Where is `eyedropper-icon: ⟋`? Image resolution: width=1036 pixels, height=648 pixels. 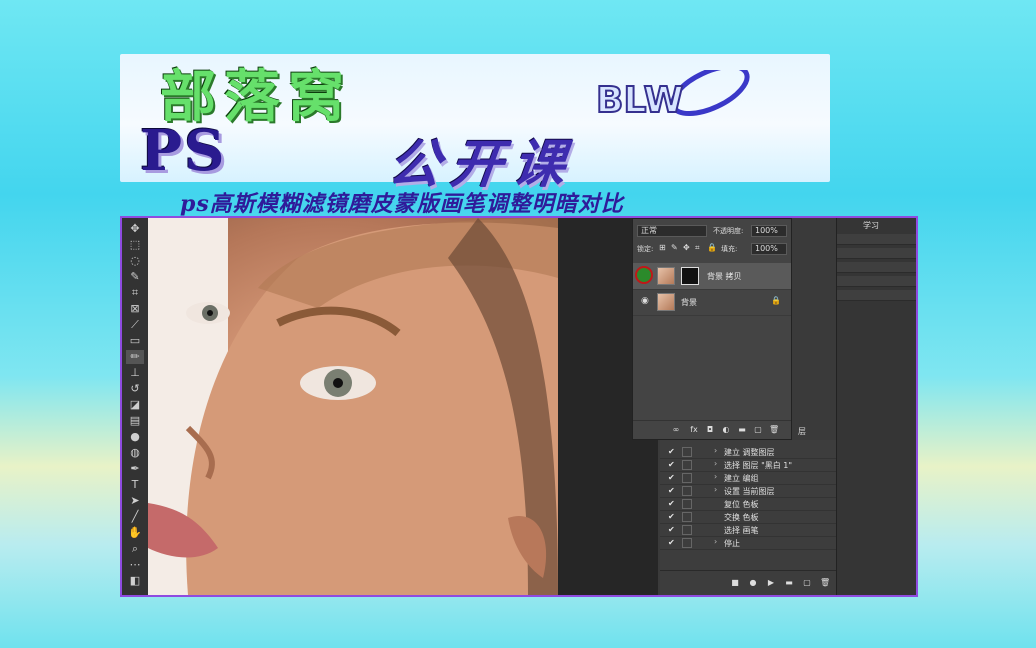
eyedropper-icon: ⟋ is located at coordinates (135, 325).